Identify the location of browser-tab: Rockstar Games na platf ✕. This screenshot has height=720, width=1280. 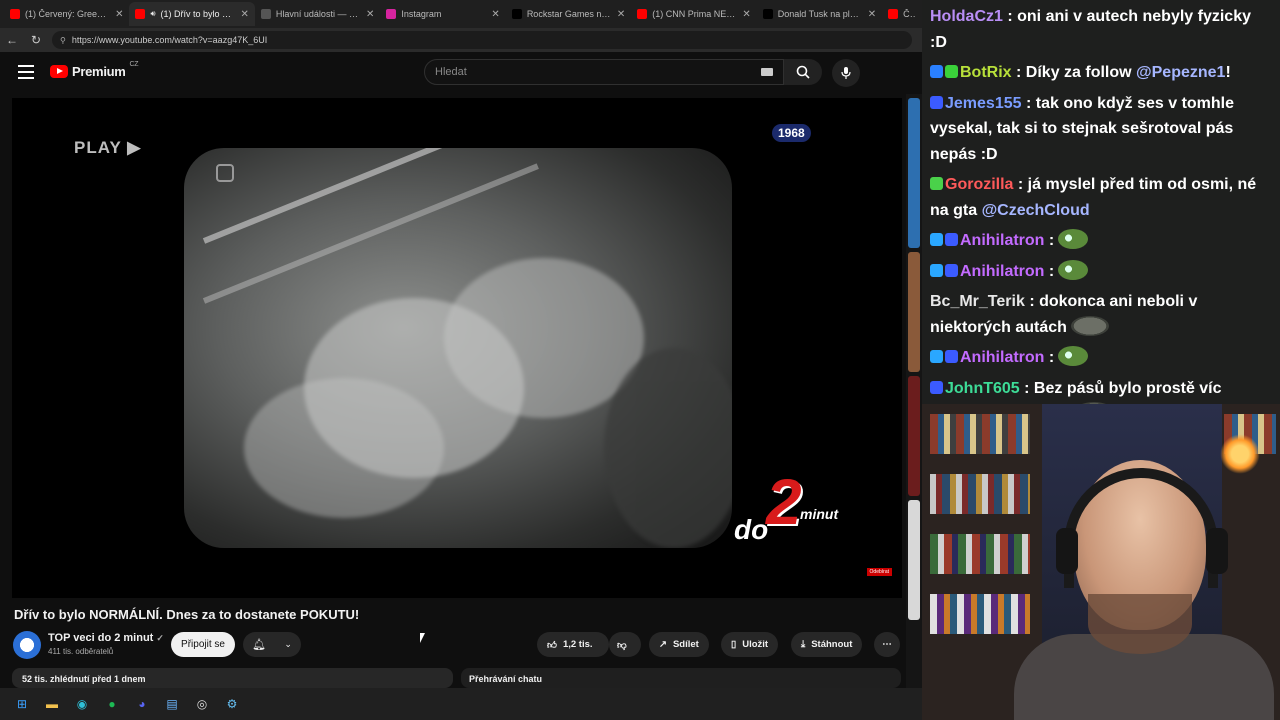
(568, 14).